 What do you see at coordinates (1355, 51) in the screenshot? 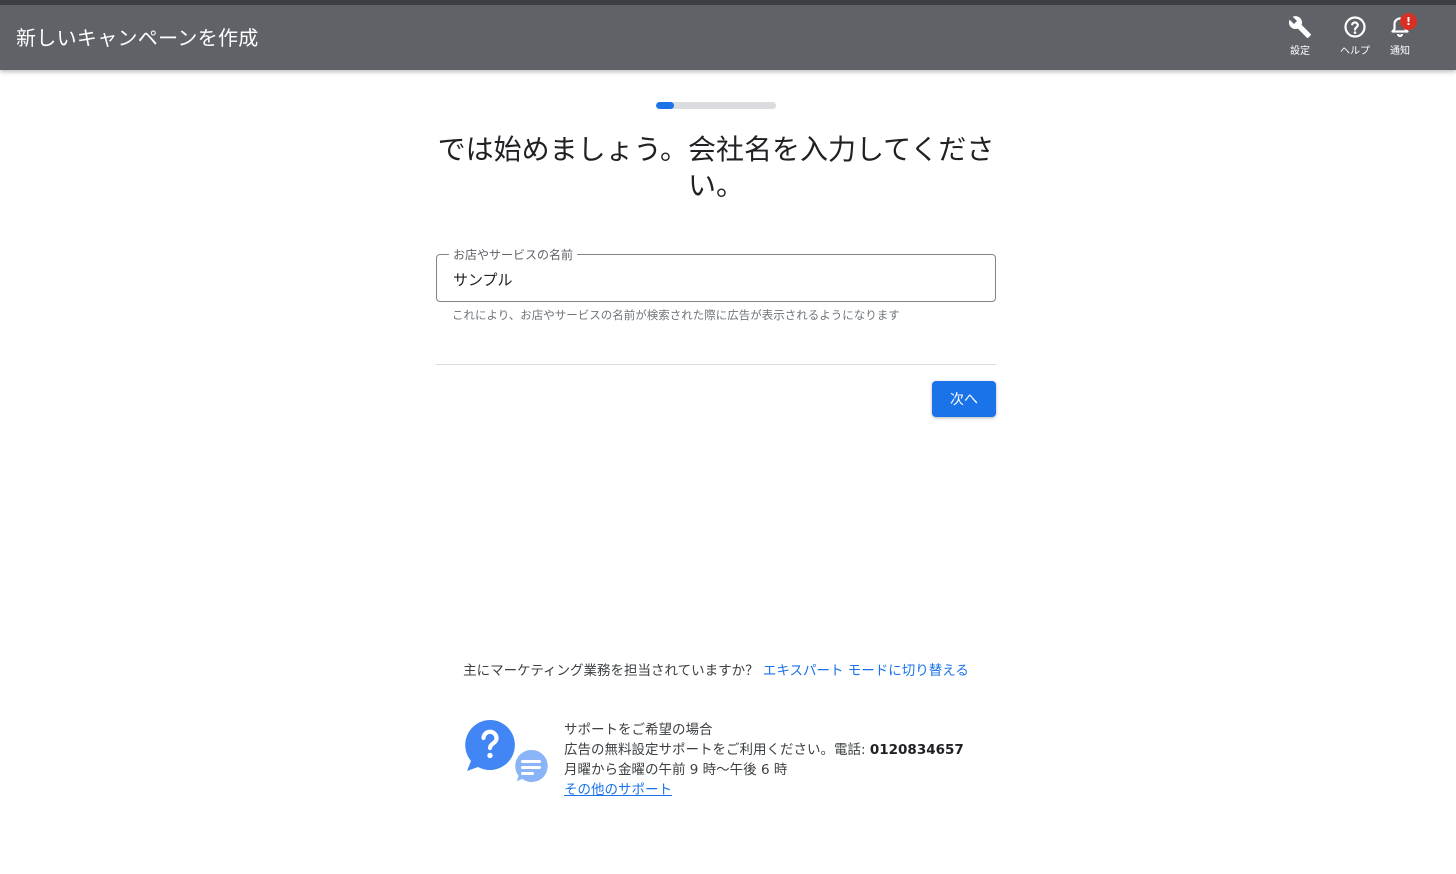
I see `help-label: ヘルプ` at bounding box center [1355, 51].